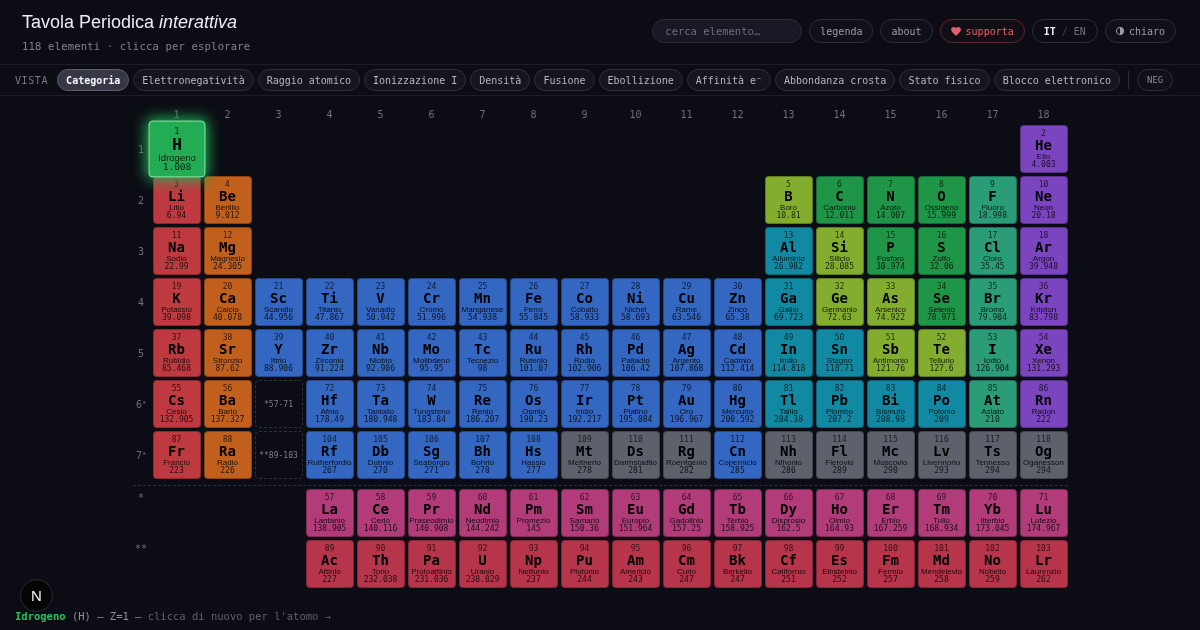 The width and height of the screenshot is (1200, 630). I want to click on element-tile: 60 Nd Neodimio 144.242, so click(482, 513).